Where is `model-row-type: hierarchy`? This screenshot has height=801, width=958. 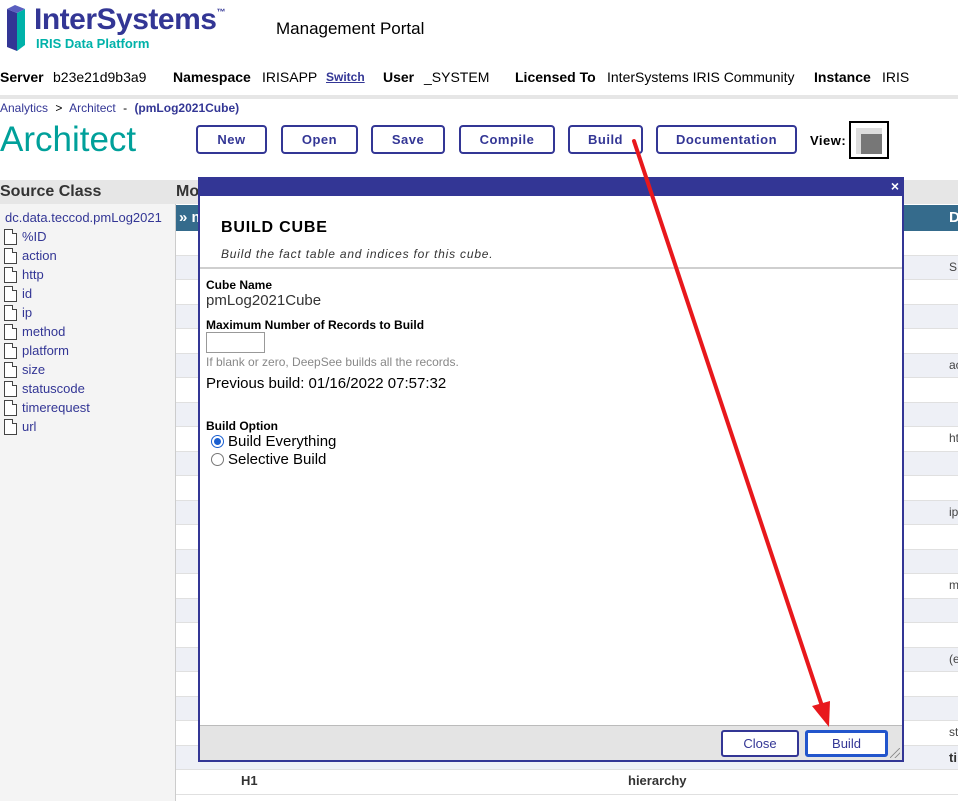
model-row-type: hierarchy is located at coordinates (657, 780).